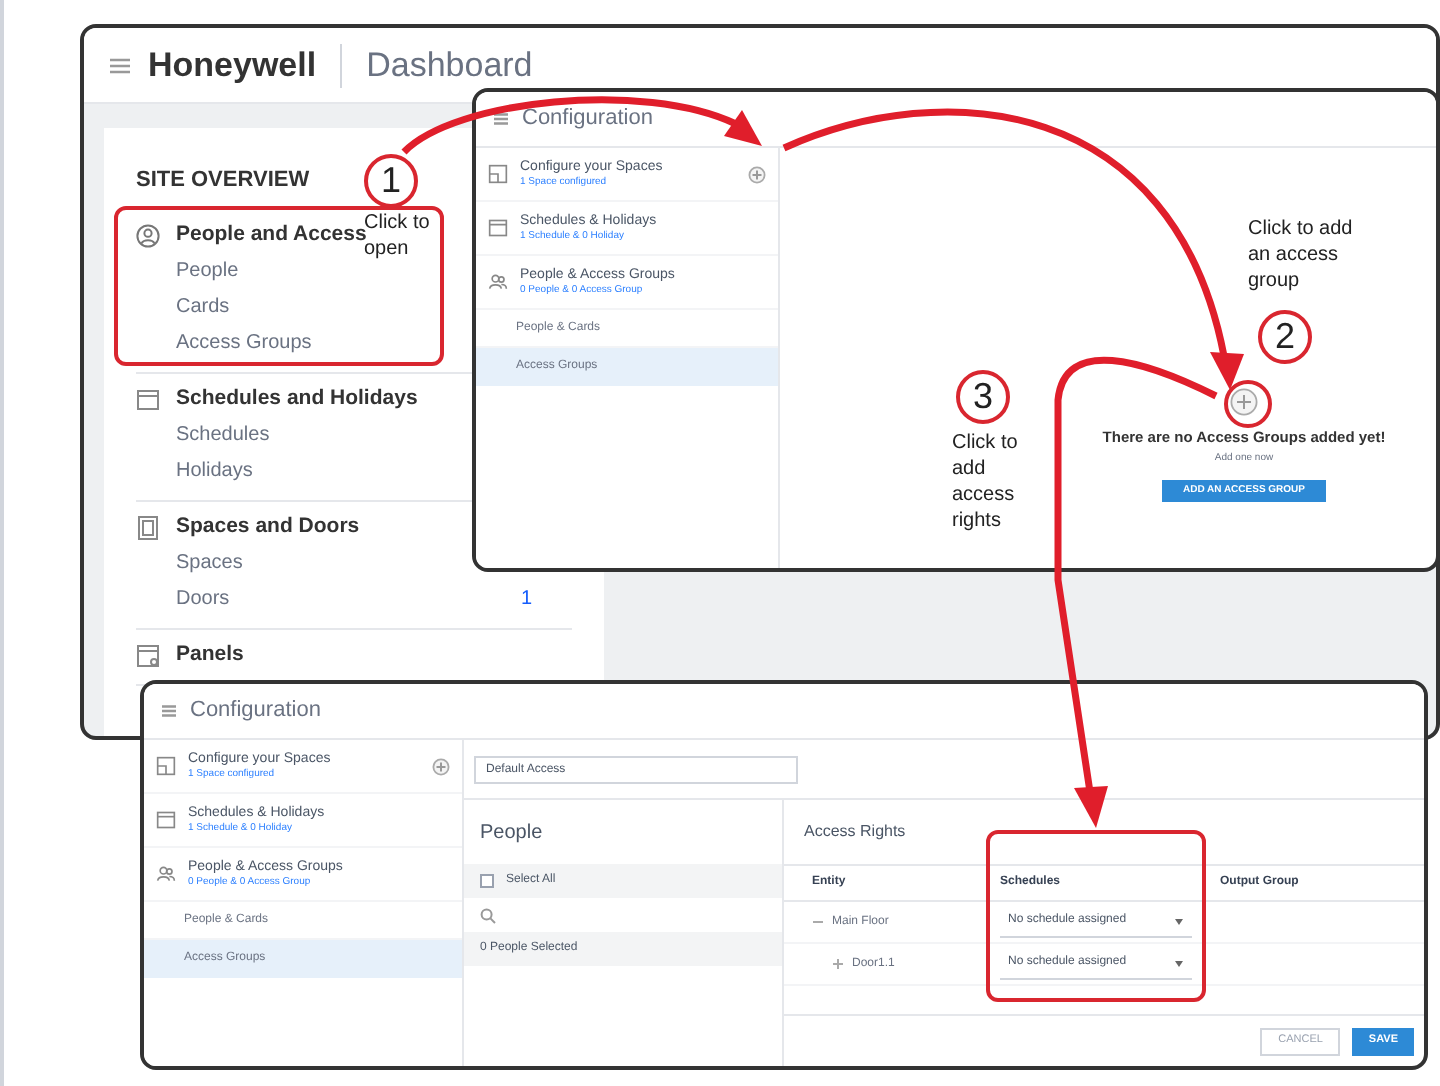  I want to click on search-icon, so click(488, 915).